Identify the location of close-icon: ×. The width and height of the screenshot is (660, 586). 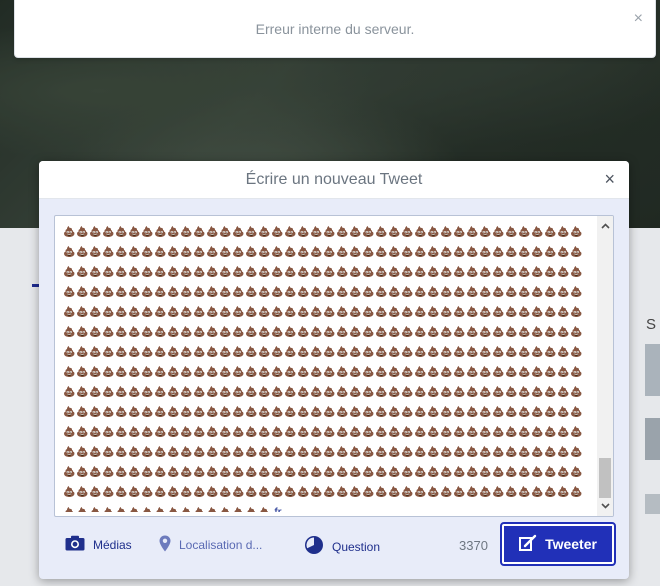
(609, 179).